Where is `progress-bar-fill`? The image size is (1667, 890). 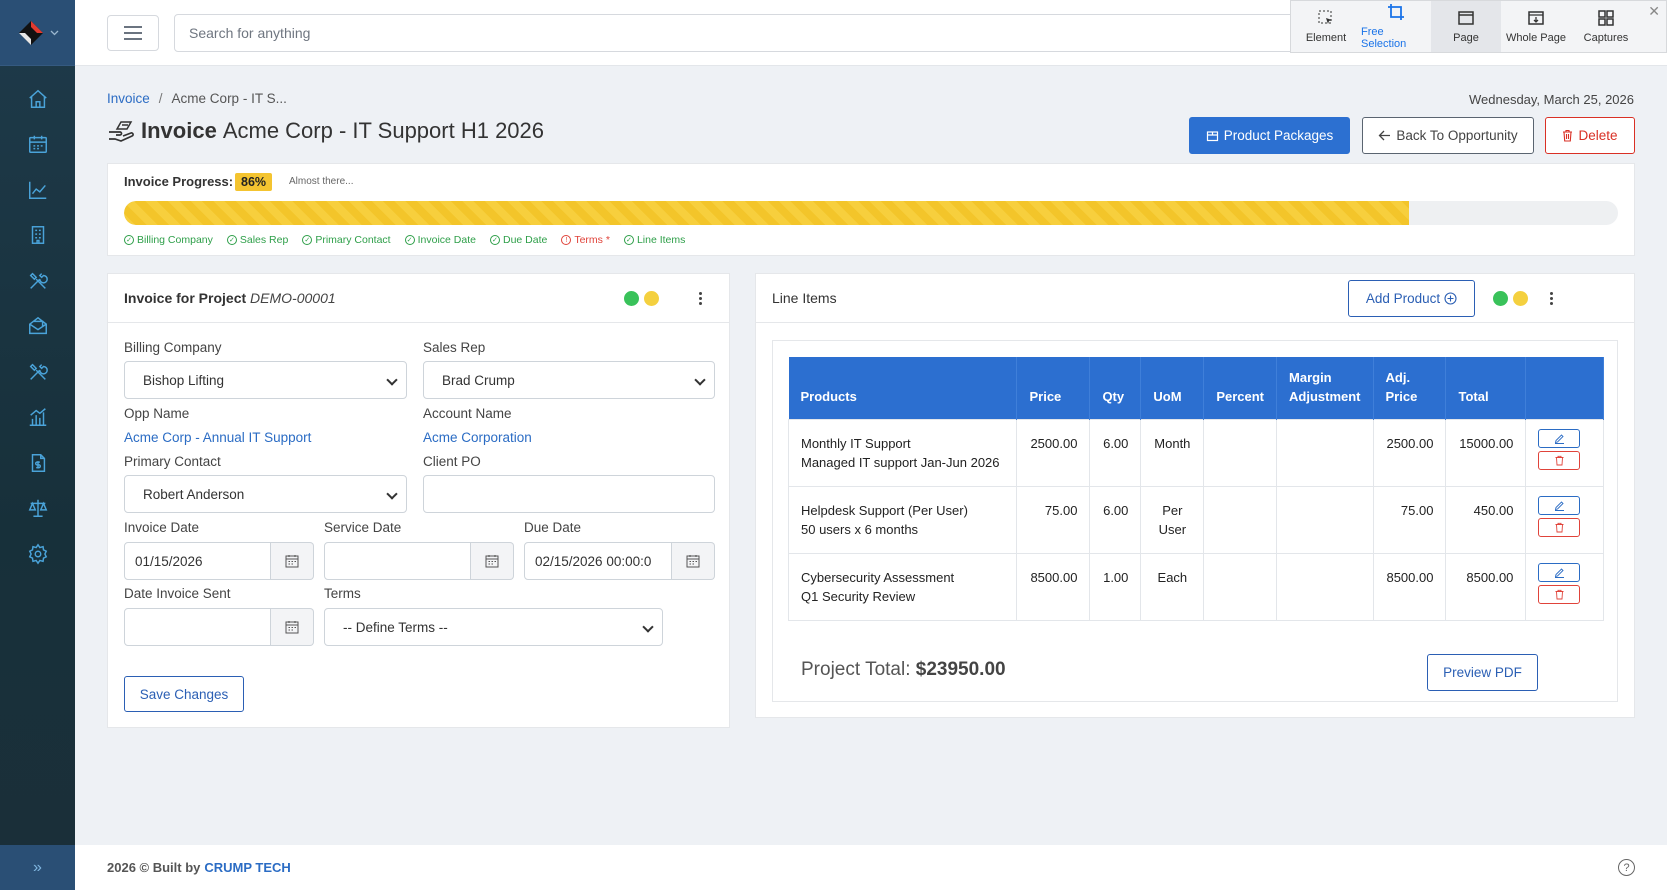
progress-bar-fill is located at coordinates (766, 213).